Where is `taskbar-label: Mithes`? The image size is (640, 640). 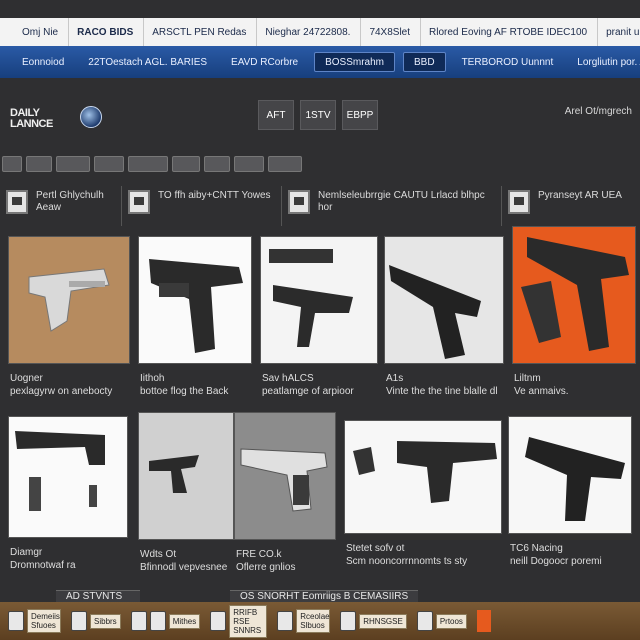 taskbar-label: Mithes is located at coordinates (184, 621).